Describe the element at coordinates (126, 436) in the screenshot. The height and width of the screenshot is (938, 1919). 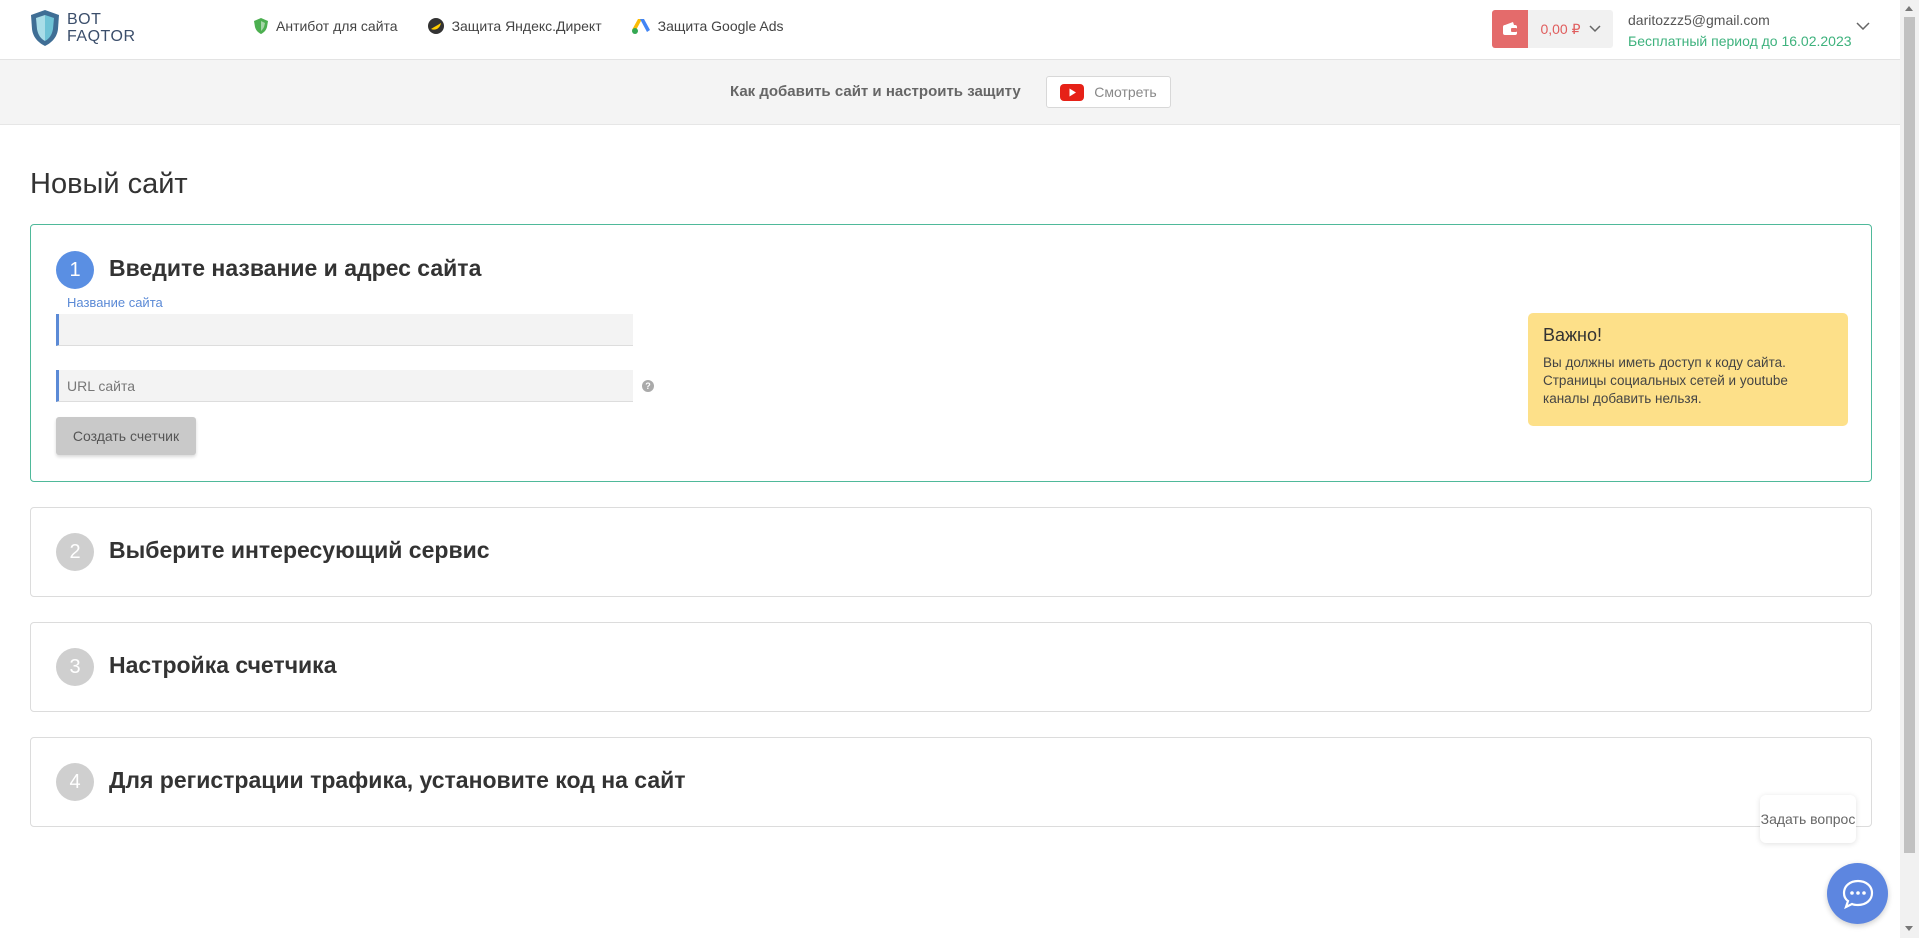
I see `create-counter-button: Создать счетчик` at that location.